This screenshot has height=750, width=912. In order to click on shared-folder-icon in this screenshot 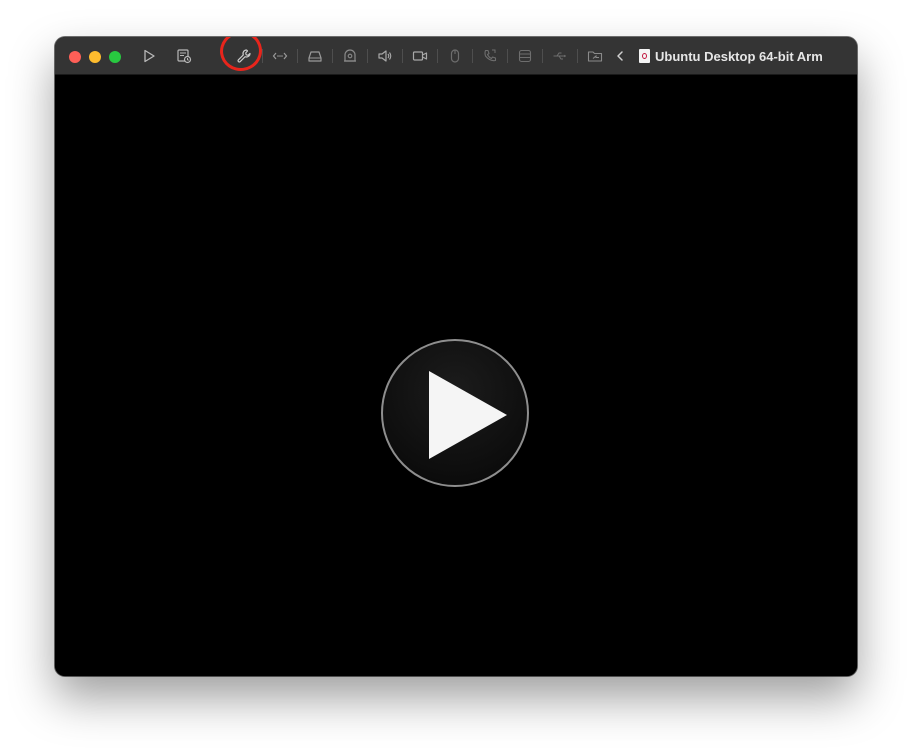, I will do `click(595, 56)`.